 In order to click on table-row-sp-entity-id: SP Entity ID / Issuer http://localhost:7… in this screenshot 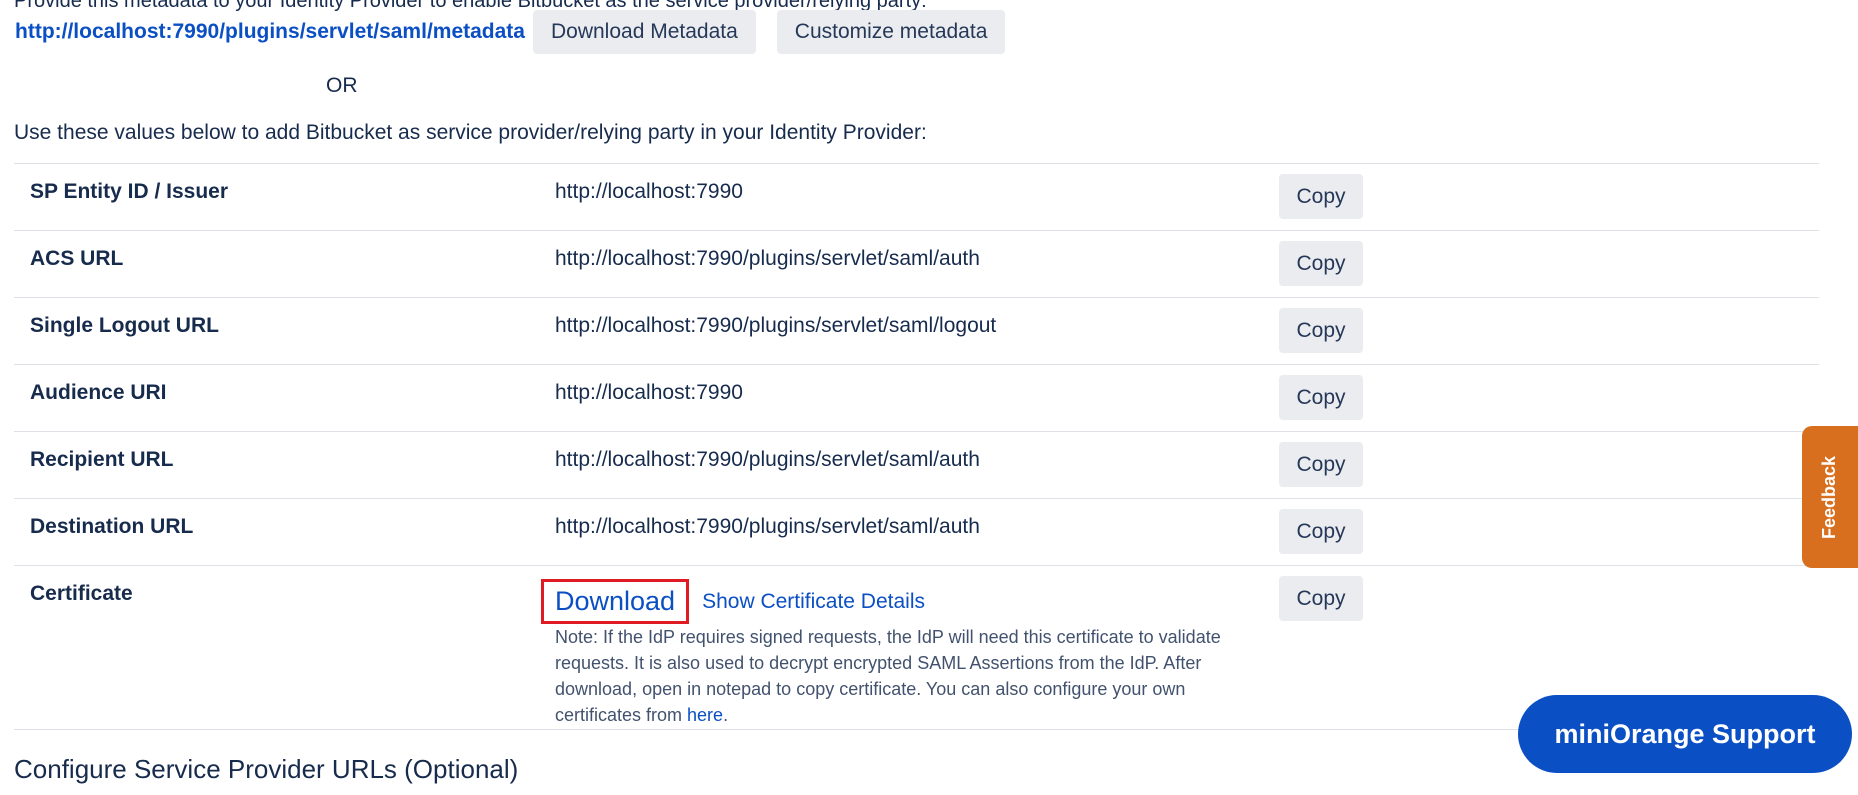, I will do `click(916, 197)`.